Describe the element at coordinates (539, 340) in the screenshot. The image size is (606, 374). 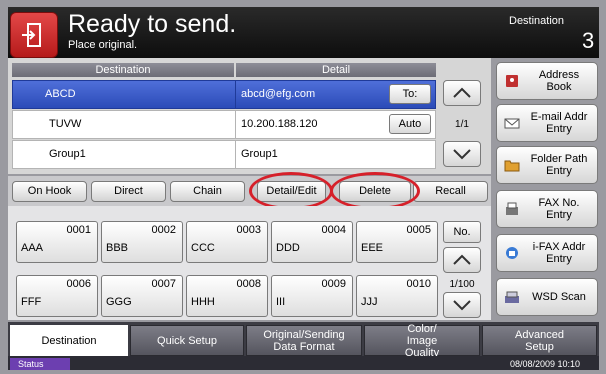
I see `tab-advanced-setup: Advanced Setup` at that location.